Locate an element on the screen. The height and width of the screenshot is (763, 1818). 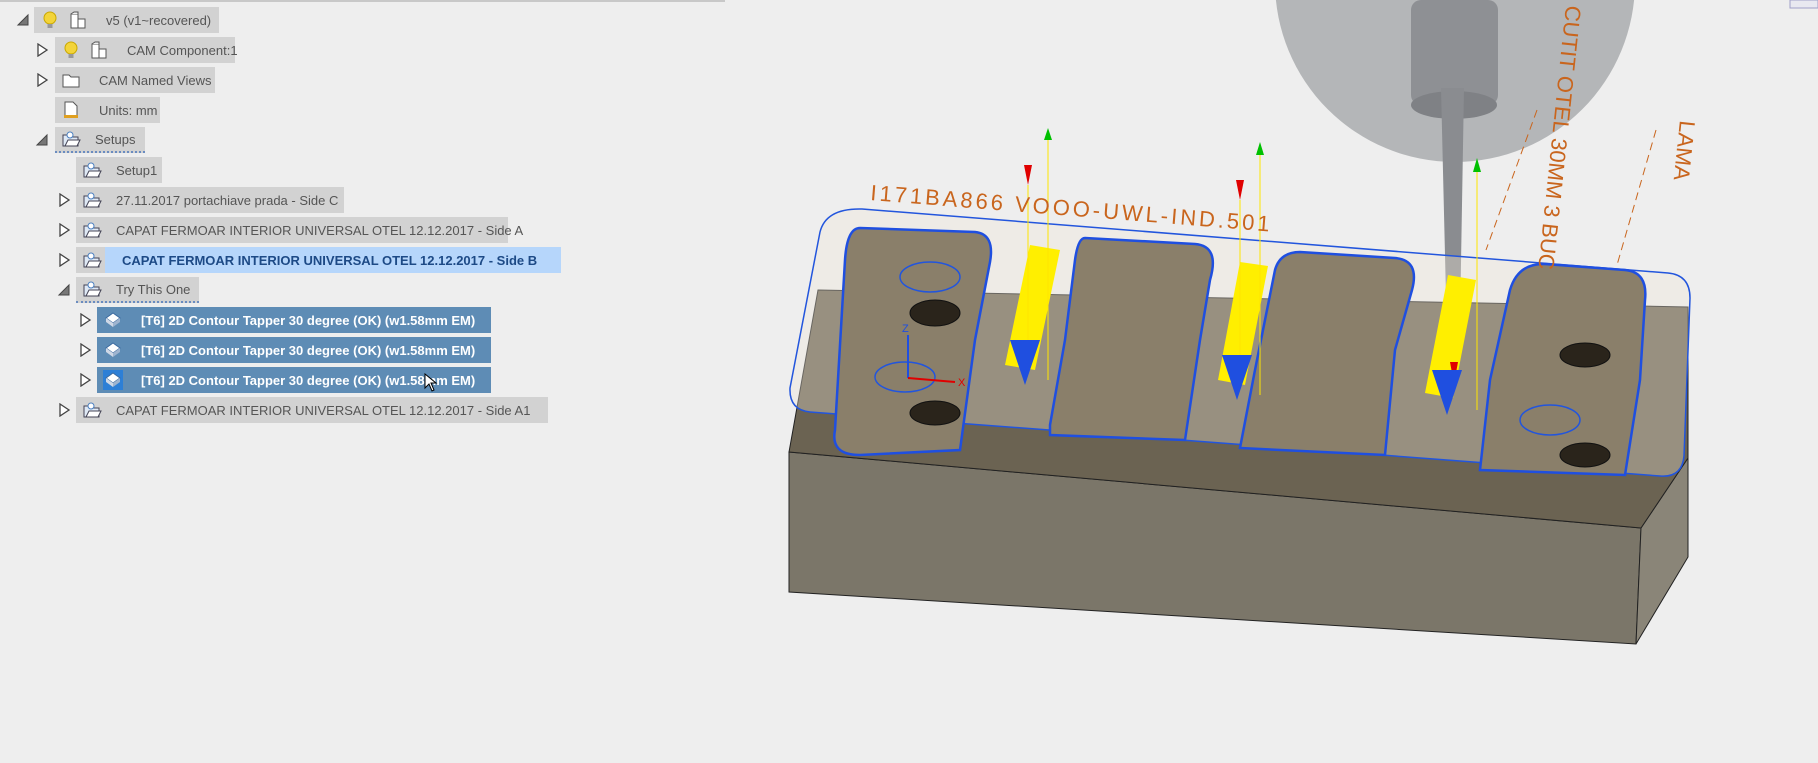
tree-node-label: 27.11.2017 portachiave prada - Side C is located at coordinates (227, 200).